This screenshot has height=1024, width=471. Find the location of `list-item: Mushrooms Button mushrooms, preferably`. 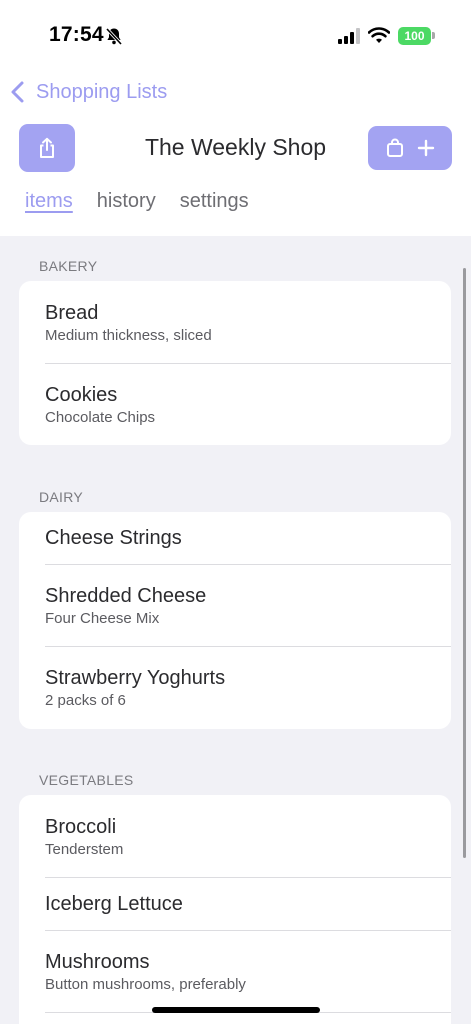

list-item: Mushrooms Button mushrooms, preferably is located at coordinates (235, 971).